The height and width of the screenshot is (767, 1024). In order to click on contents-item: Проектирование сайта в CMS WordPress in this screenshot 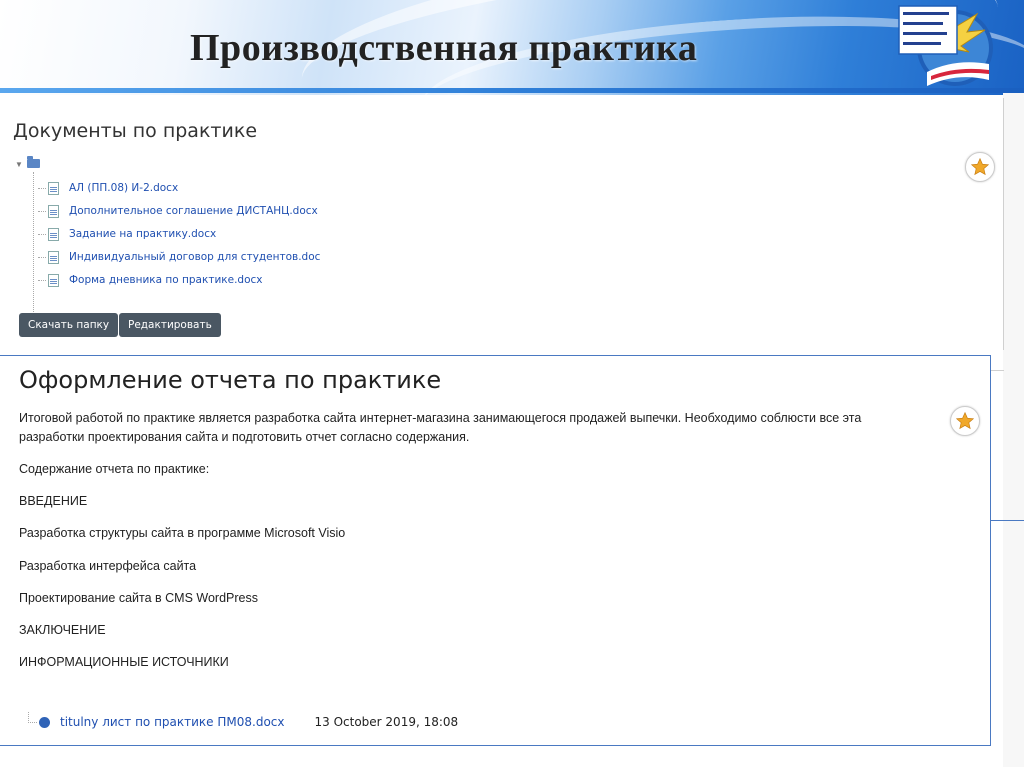, I will do `click(138, 598)`.